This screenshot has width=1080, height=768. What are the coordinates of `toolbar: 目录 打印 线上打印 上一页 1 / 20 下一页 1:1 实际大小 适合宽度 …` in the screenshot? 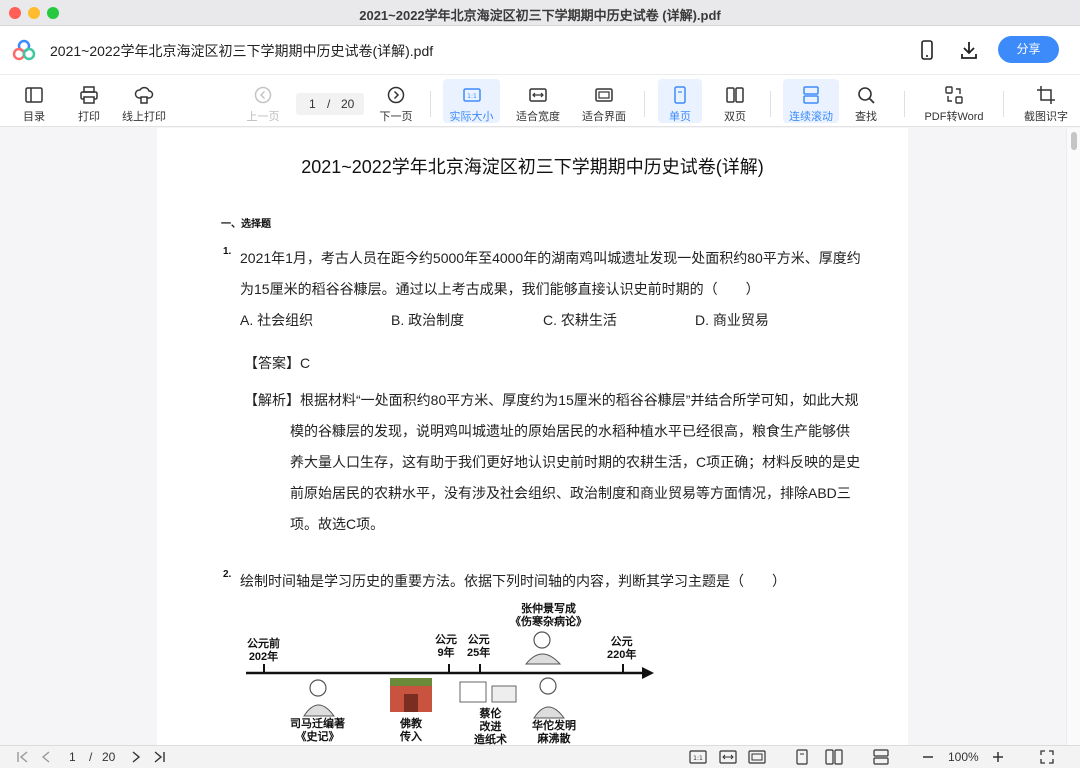 It's located at (540, 100).